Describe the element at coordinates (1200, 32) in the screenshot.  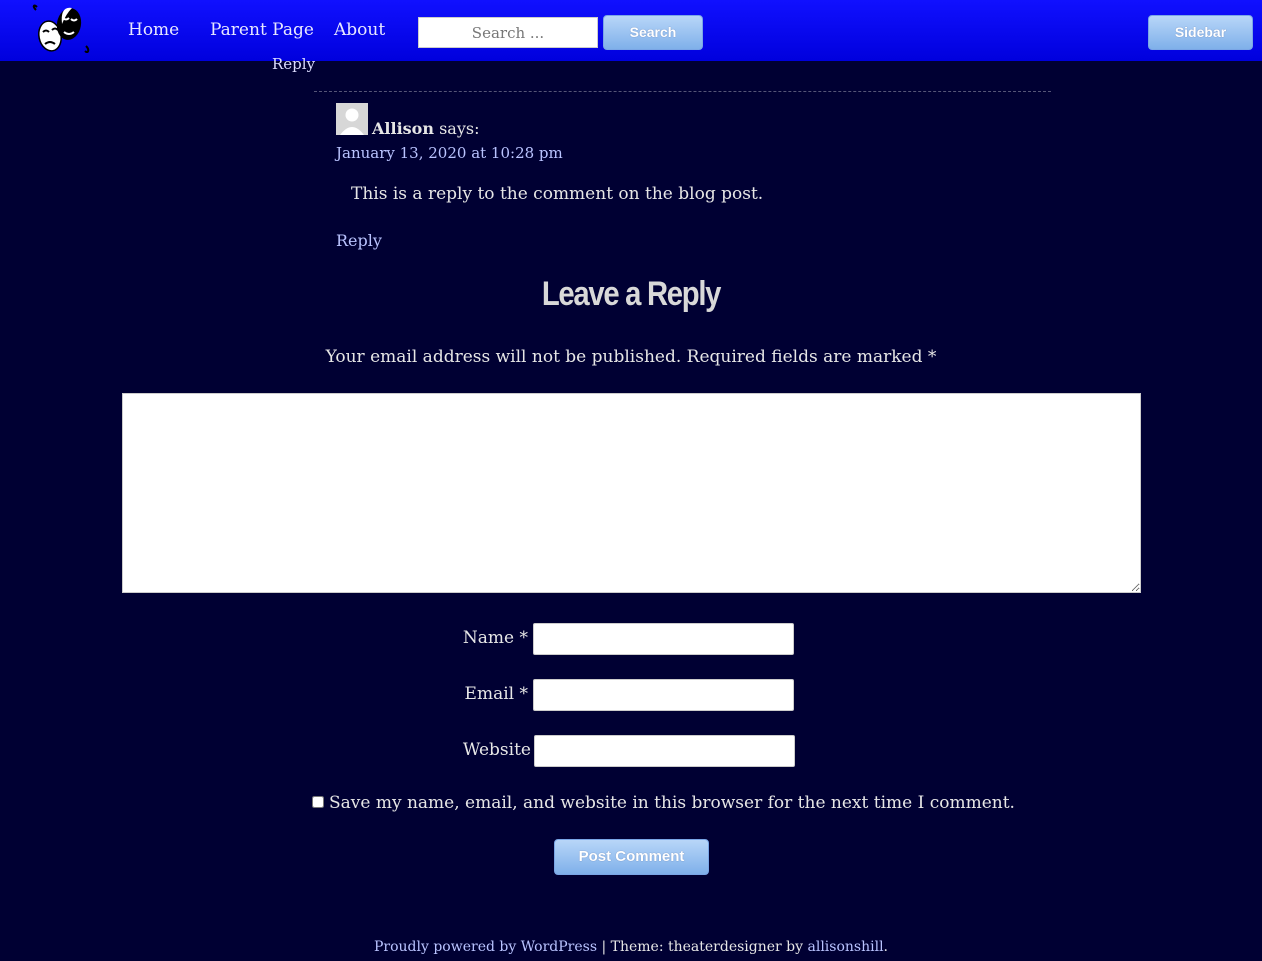
I see `sidebar-toggle-button: Sidebar` at that location.